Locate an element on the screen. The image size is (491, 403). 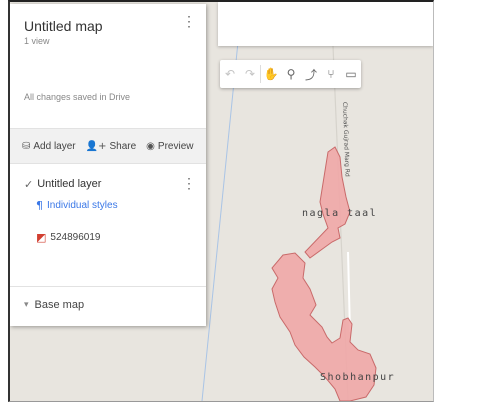
draw-line-icon: ⤴ is located at coordinates (310, 74).